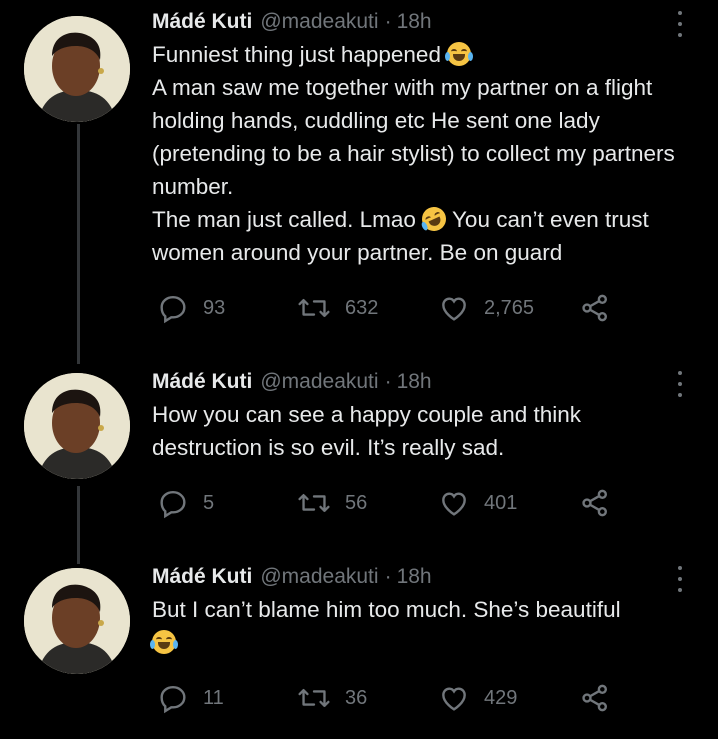  I want to click on like-button: 2,765, so click(486, 308).